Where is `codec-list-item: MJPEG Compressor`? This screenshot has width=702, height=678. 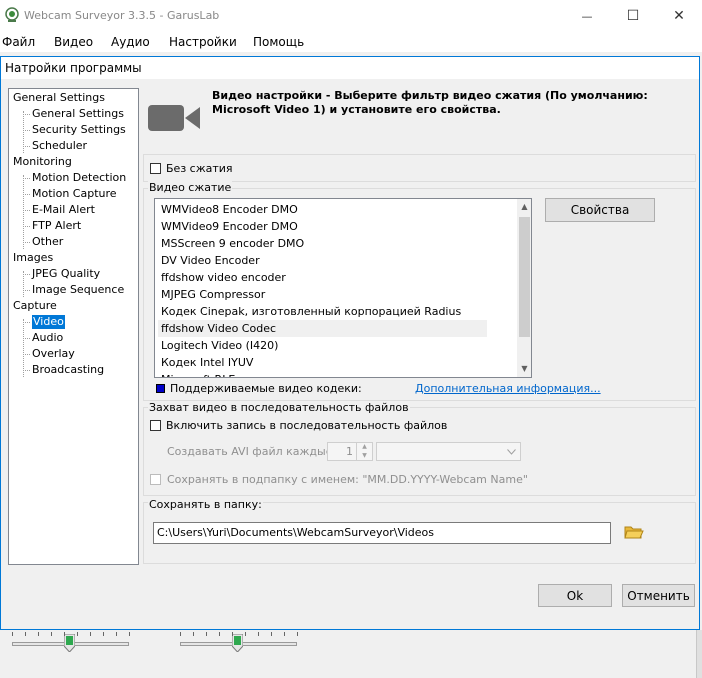
codec-list-item: MJPEG Compressor is located at coordinates (213, 294).